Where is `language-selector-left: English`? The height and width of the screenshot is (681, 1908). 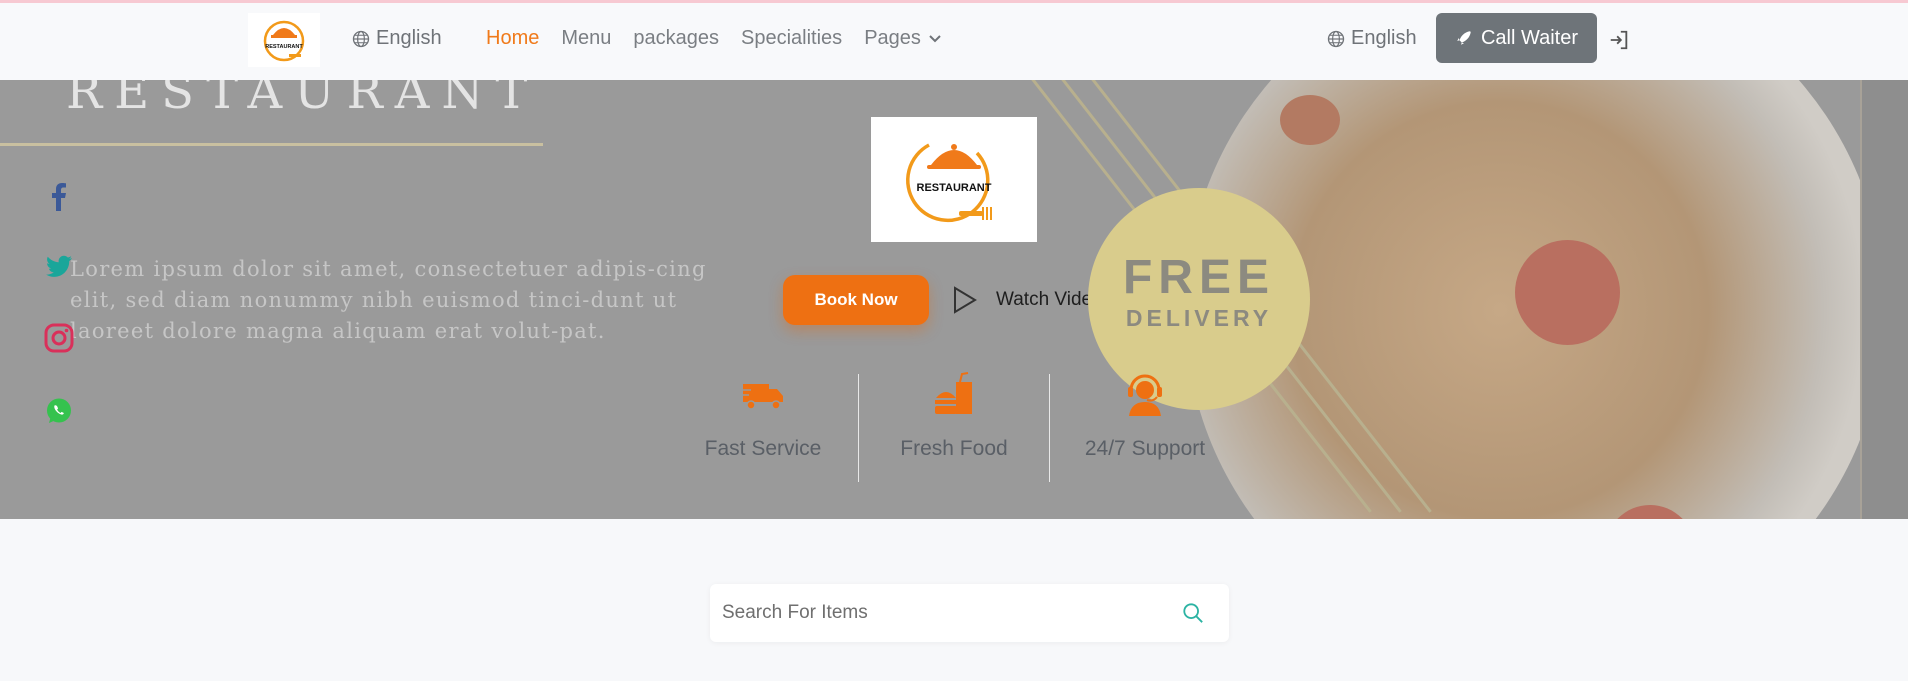
language-selector-left: English is located at coordinates (397, 38).